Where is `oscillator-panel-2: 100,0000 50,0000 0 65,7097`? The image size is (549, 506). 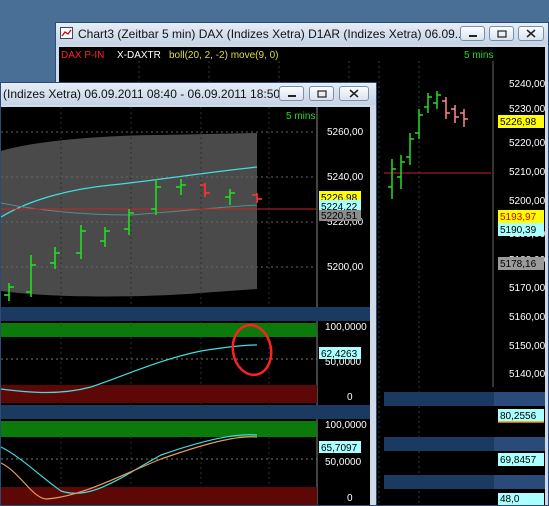
oscillator-panel-2: 100,0000 50,0000 0 65,7097 is located at coordinates (184, 462).